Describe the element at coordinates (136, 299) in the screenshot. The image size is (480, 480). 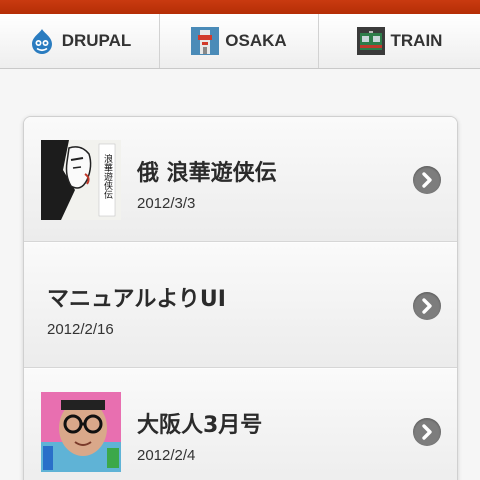
I see `item-title: マニュアルよりUI` at that location.